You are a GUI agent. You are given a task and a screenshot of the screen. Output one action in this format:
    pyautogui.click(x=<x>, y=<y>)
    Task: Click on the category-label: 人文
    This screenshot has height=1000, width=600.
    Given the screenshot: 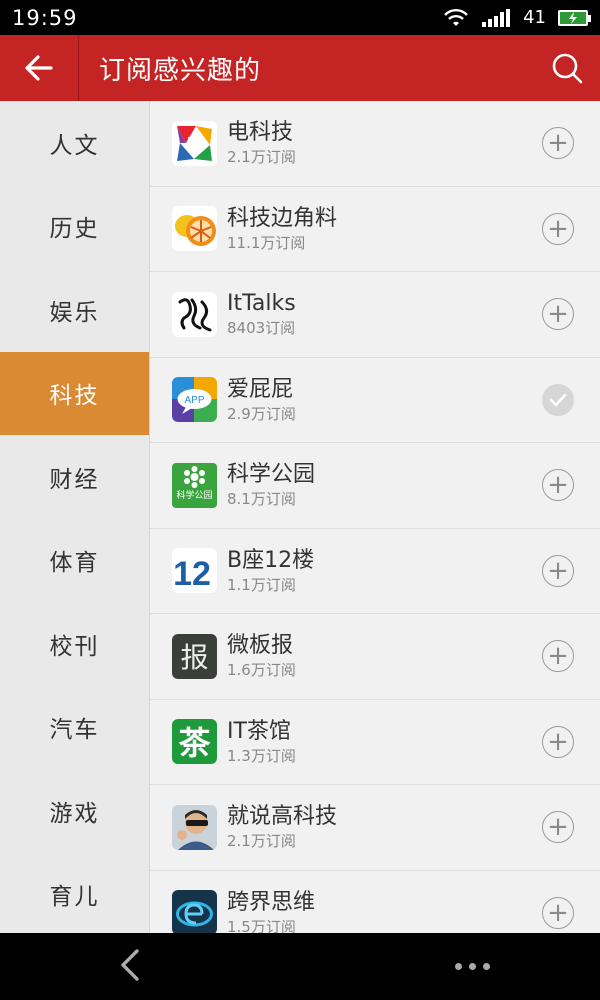 What is the action you would take?
    pyautogui.click(x=74, y=145)
    